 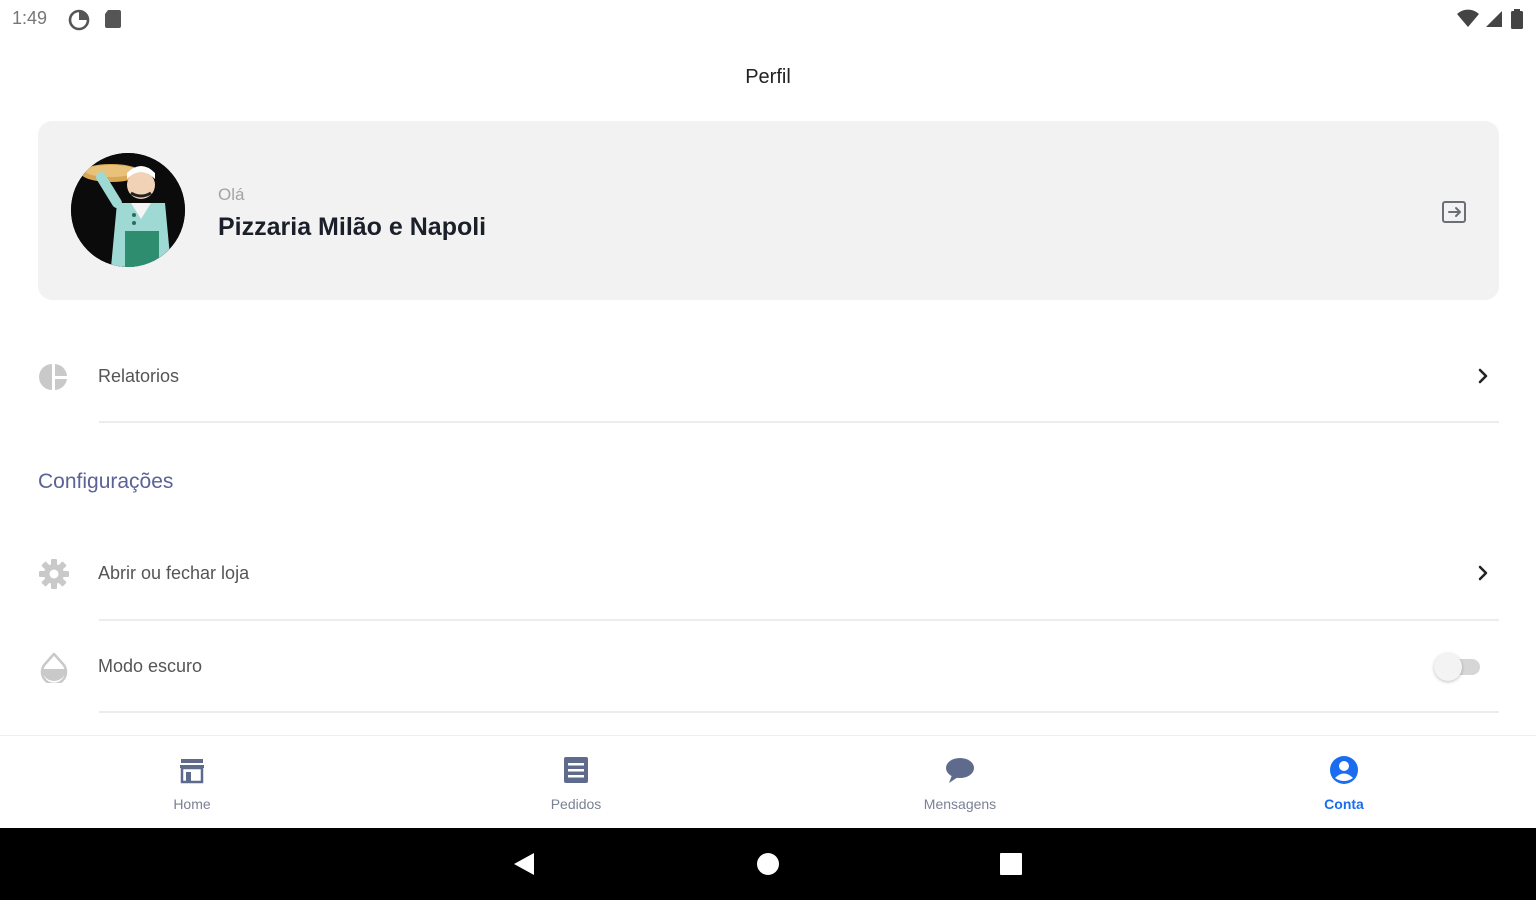 What do you see at coordinates (192, 804) in the screenshot?
I see `tab-label: Home` at bounding box center [192, 804].